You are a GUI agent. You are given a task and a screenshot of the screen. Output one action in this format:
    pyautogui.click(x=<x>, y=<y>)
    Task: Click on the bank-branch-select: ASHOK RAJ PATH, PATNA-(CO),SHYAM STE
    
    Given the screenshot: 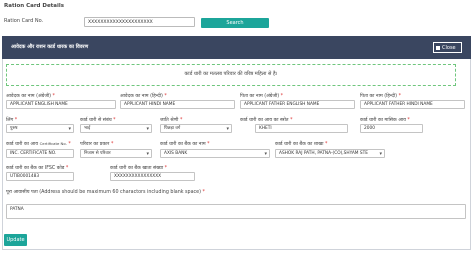 What is the action you would take?
    pyautogui.click(x=330, y=153)
    